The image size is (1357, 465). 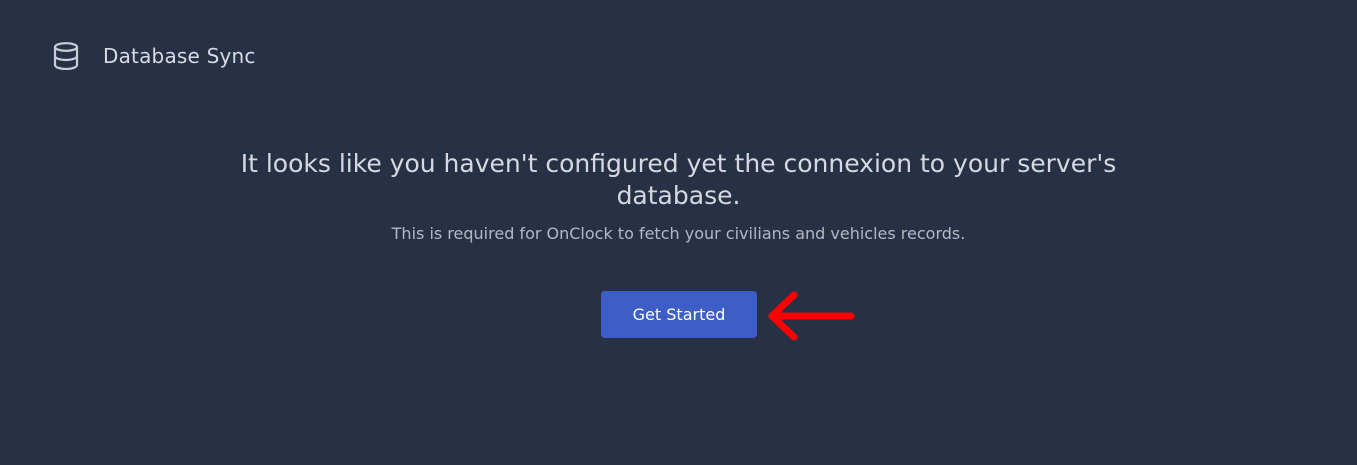 I want to click on page-header: Database Sync, so click(x=154, y=56).